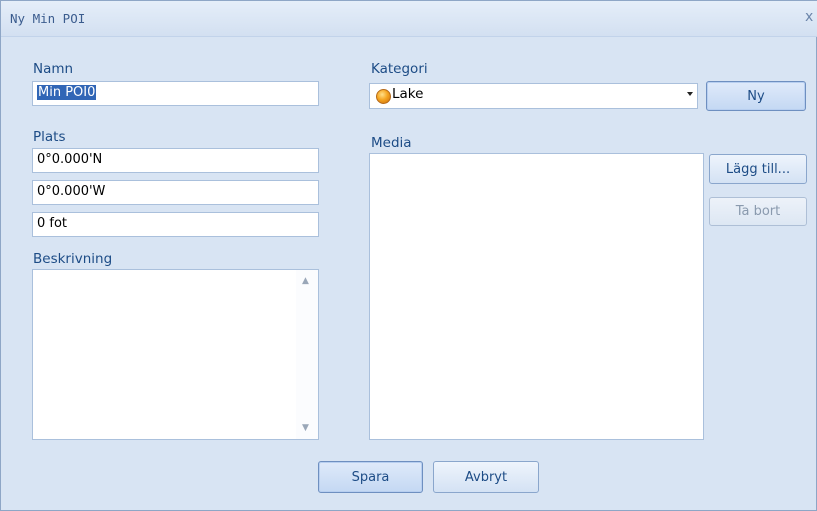 This screenshot has height=511, width=817. I want to click on title-bar: Ny Min POI x, so click(409, 19).